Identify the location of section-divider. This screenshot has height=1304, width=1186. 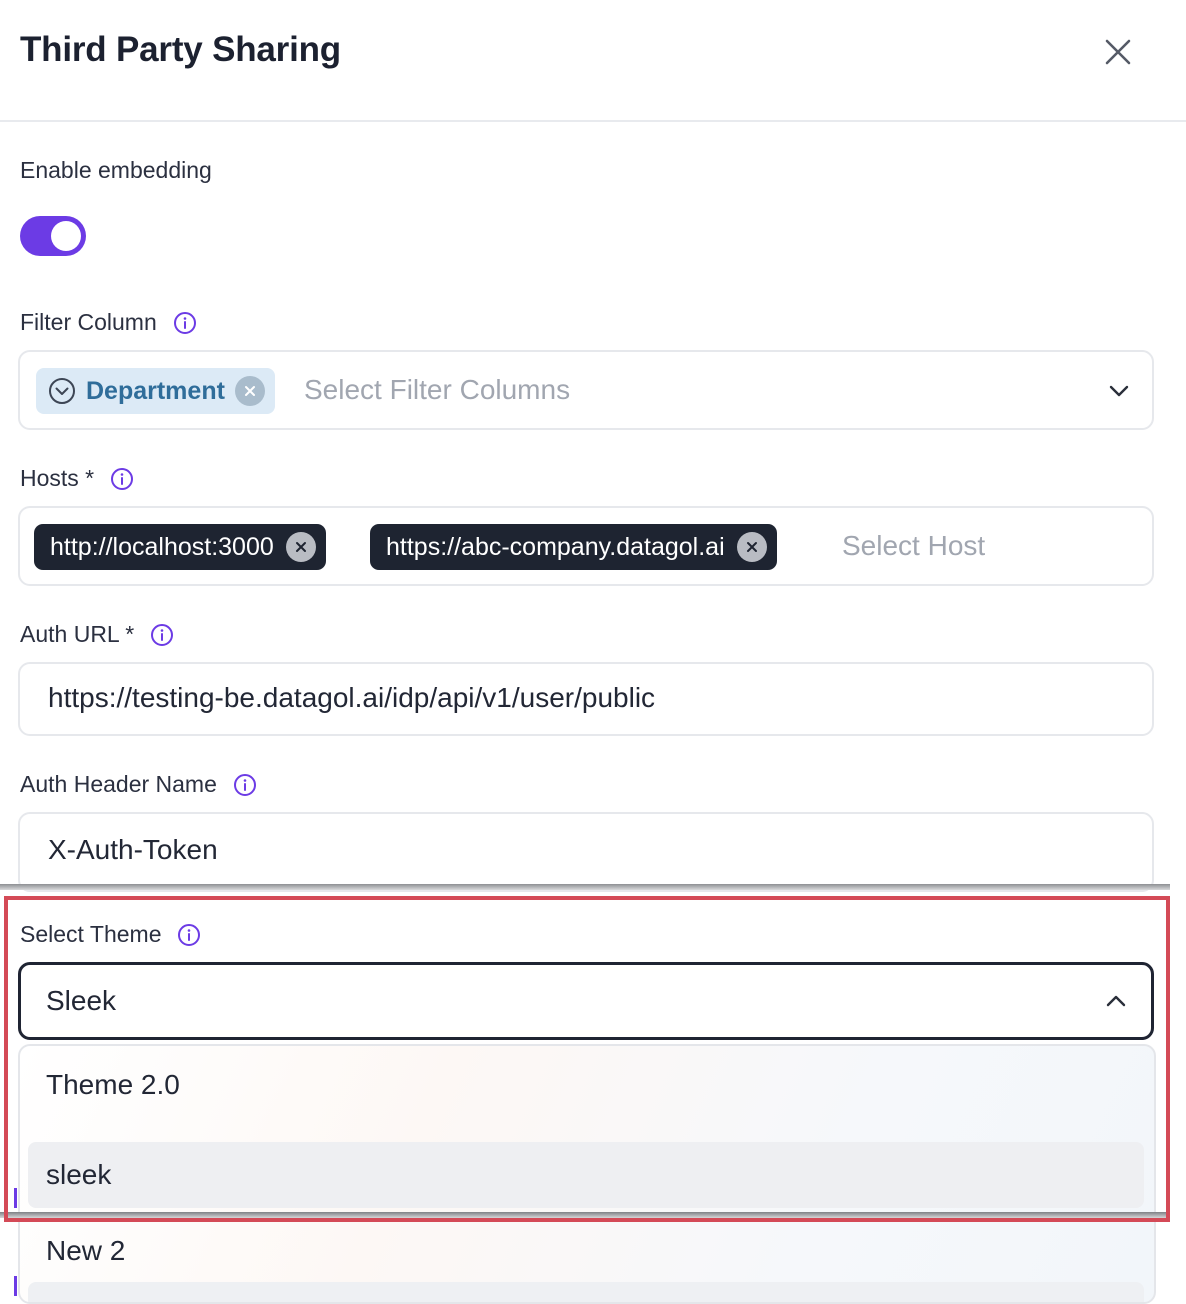
(585, 887).